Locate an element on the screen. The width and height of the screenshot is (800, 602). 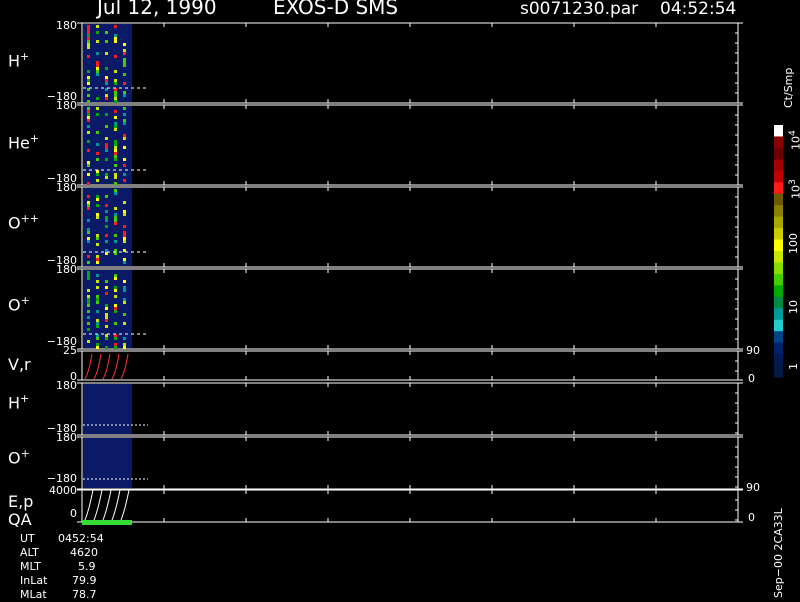
tick-ep-bottom: 0 is located at coordinates (73, 513).